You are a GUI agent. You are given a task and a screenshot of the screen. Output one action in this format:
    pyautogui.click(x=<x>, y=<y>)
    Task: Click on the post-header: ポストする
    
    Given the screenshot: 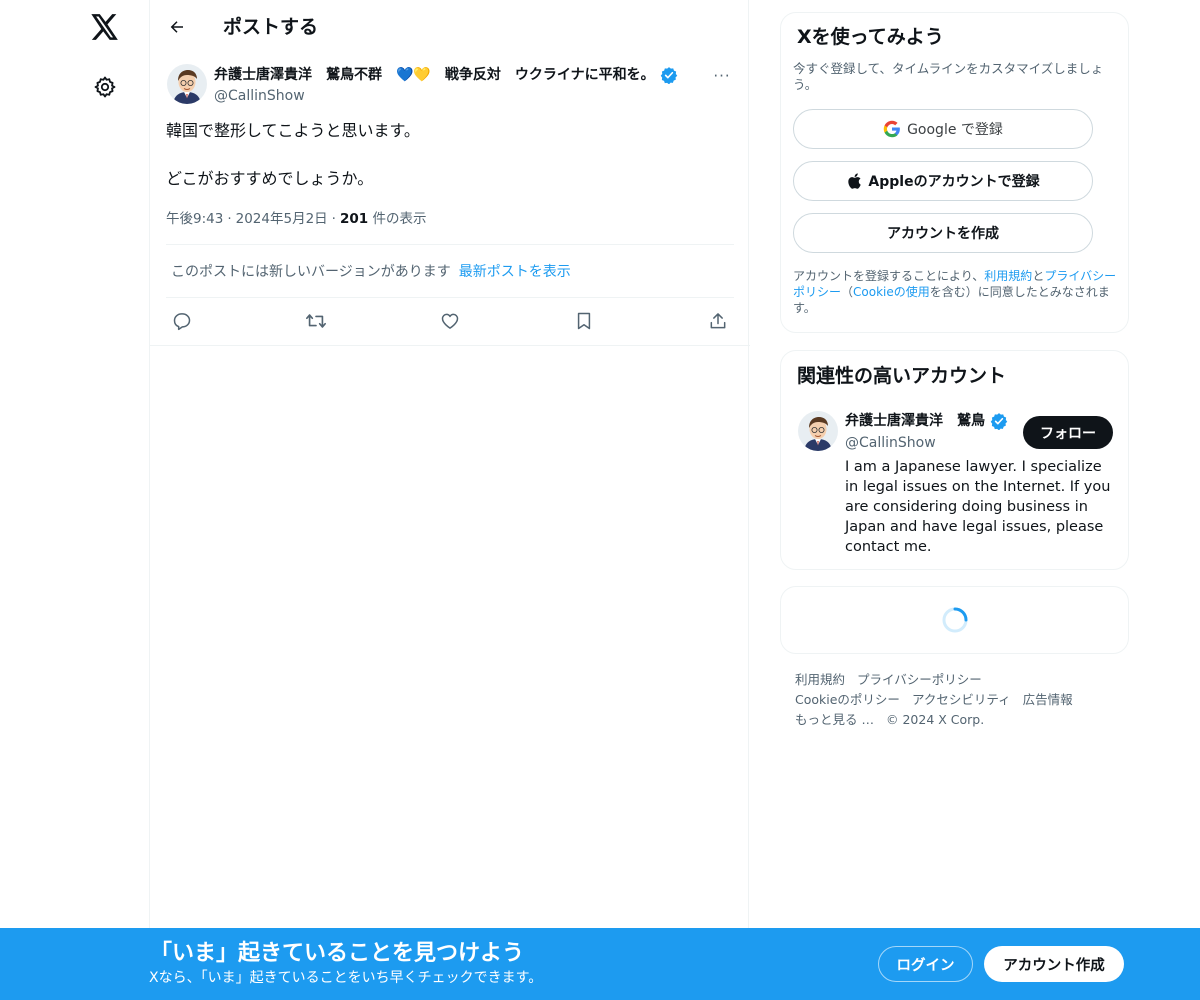 What is the action you would take?
    pyautogui.click(x=450, y=26)
    